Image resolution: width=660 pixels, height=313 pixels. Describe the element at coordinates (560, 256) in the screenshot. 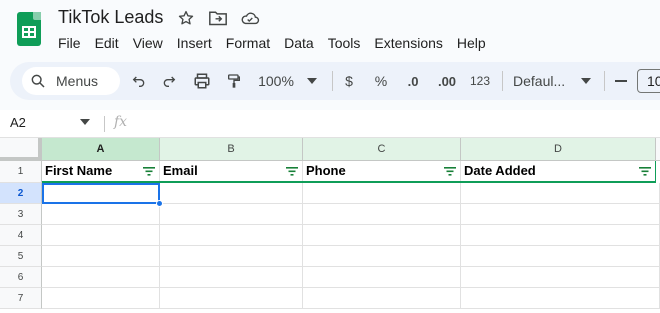

I see `cell-d5` at that location.